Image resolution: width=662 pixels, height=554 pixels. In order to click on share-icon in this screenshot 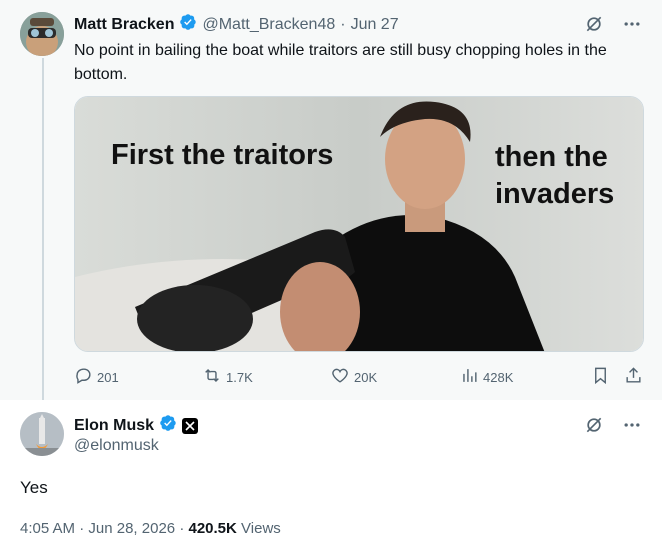, I will do `click(633, 377)`.